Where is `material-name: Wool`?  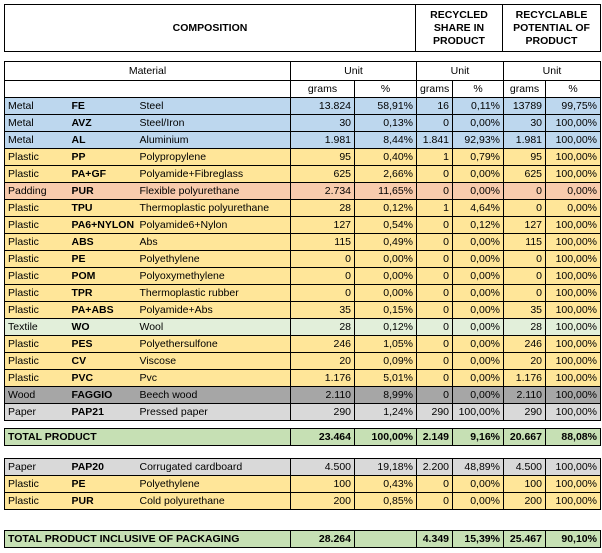
material-name: Wool is located at coordinates (214, 327).